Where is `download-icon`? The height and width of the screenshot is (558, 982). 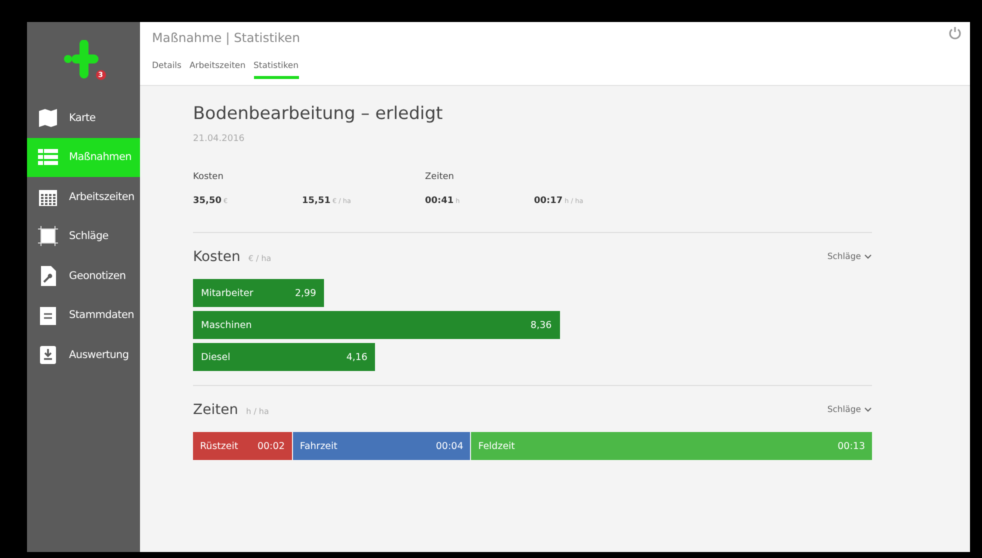 download-icon is located at coordinates (48, 355).